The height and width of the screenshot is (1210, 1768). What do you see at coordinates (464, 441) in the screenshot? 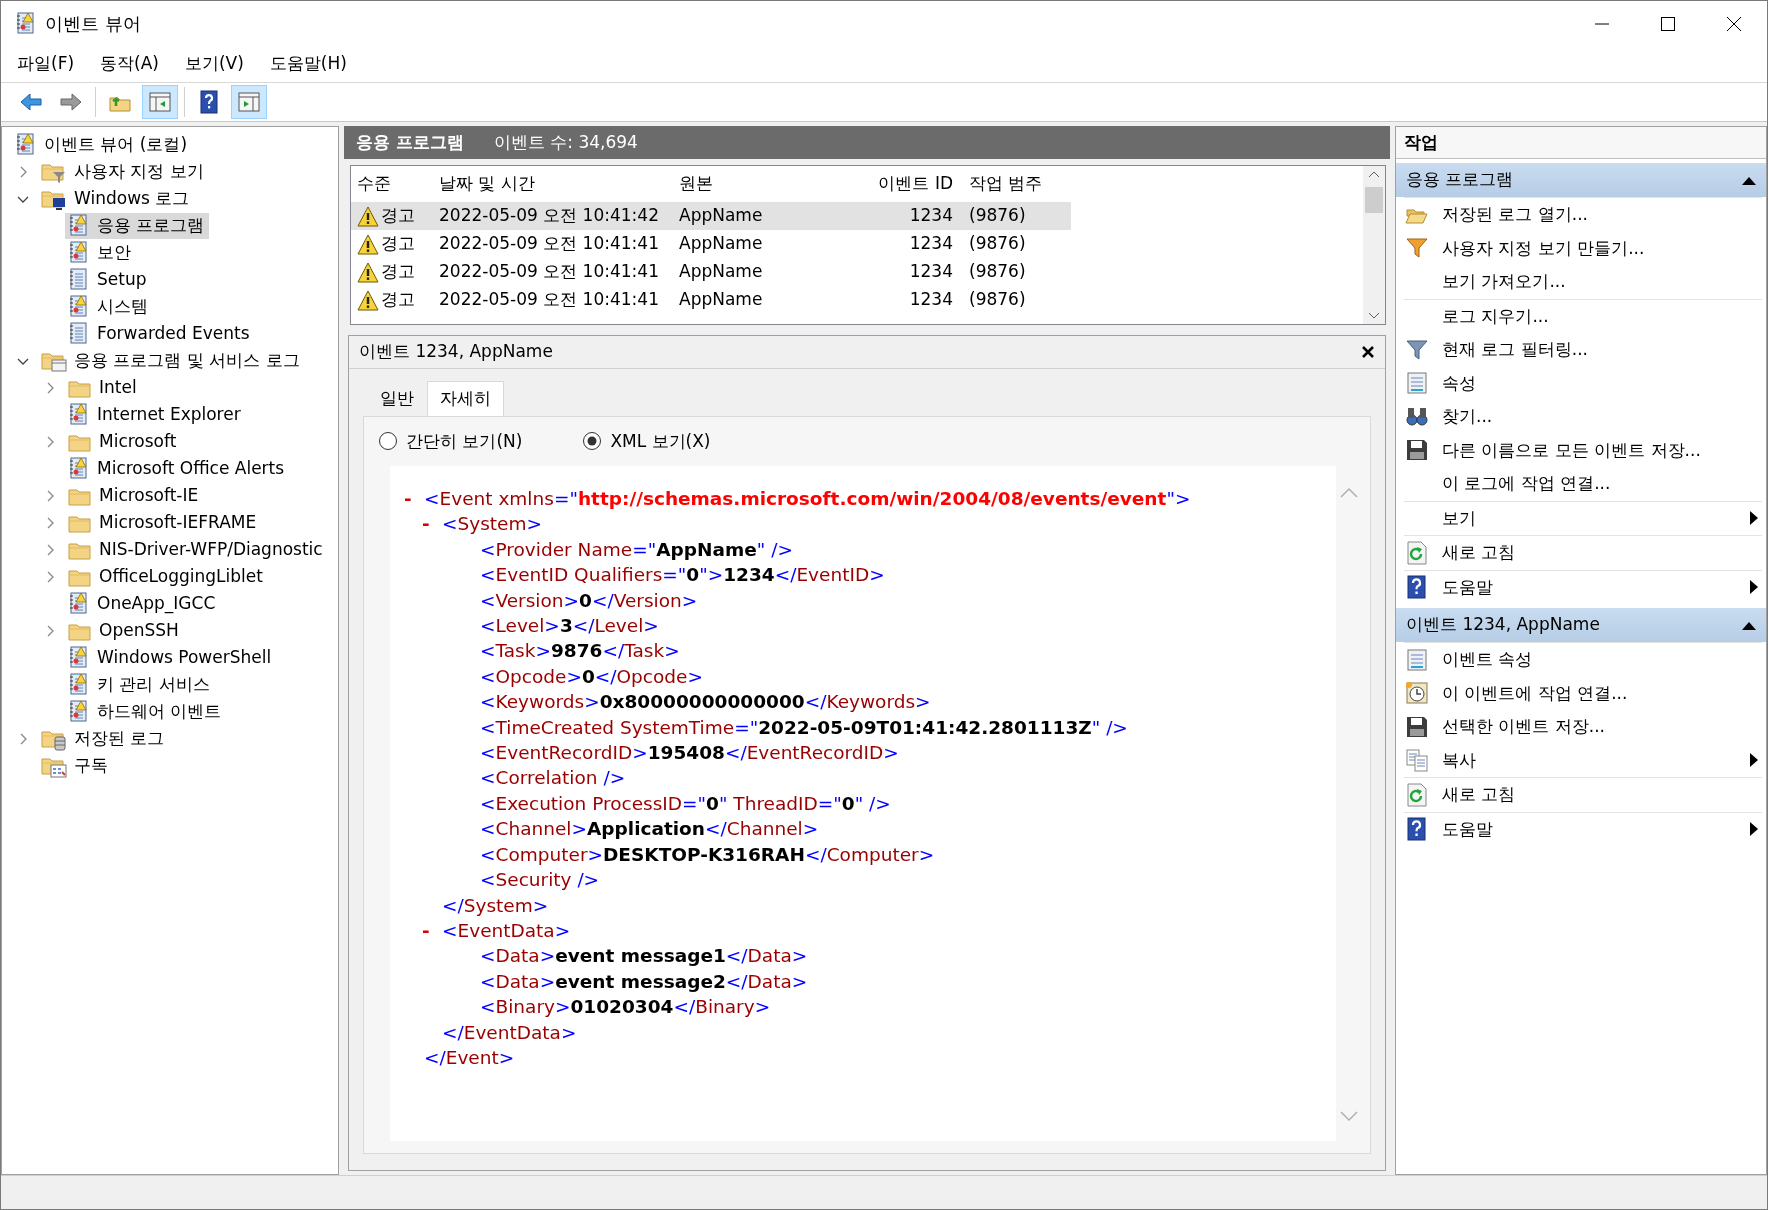
I see `radio-label: 간단히 보기(N)` at bounding box center [464, 441].